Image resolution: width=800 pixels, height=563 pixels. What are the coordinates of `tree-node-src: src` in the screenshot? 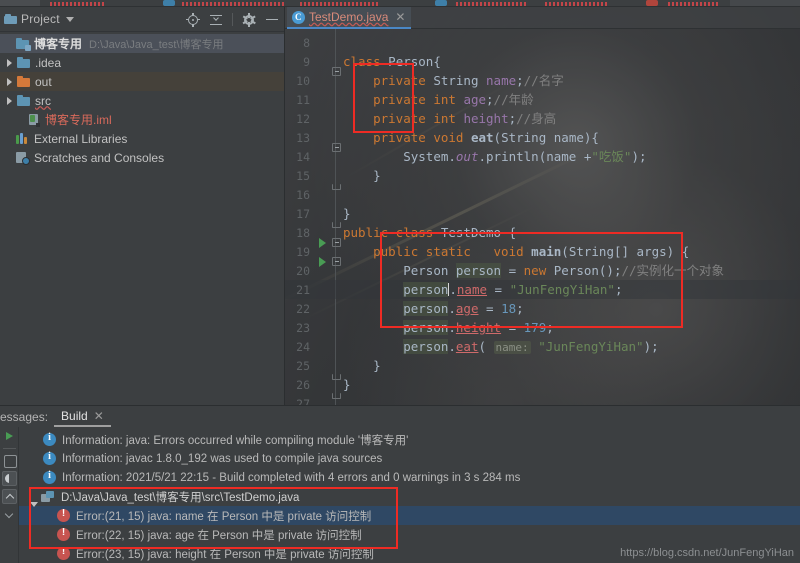 It's located at (142, 100).